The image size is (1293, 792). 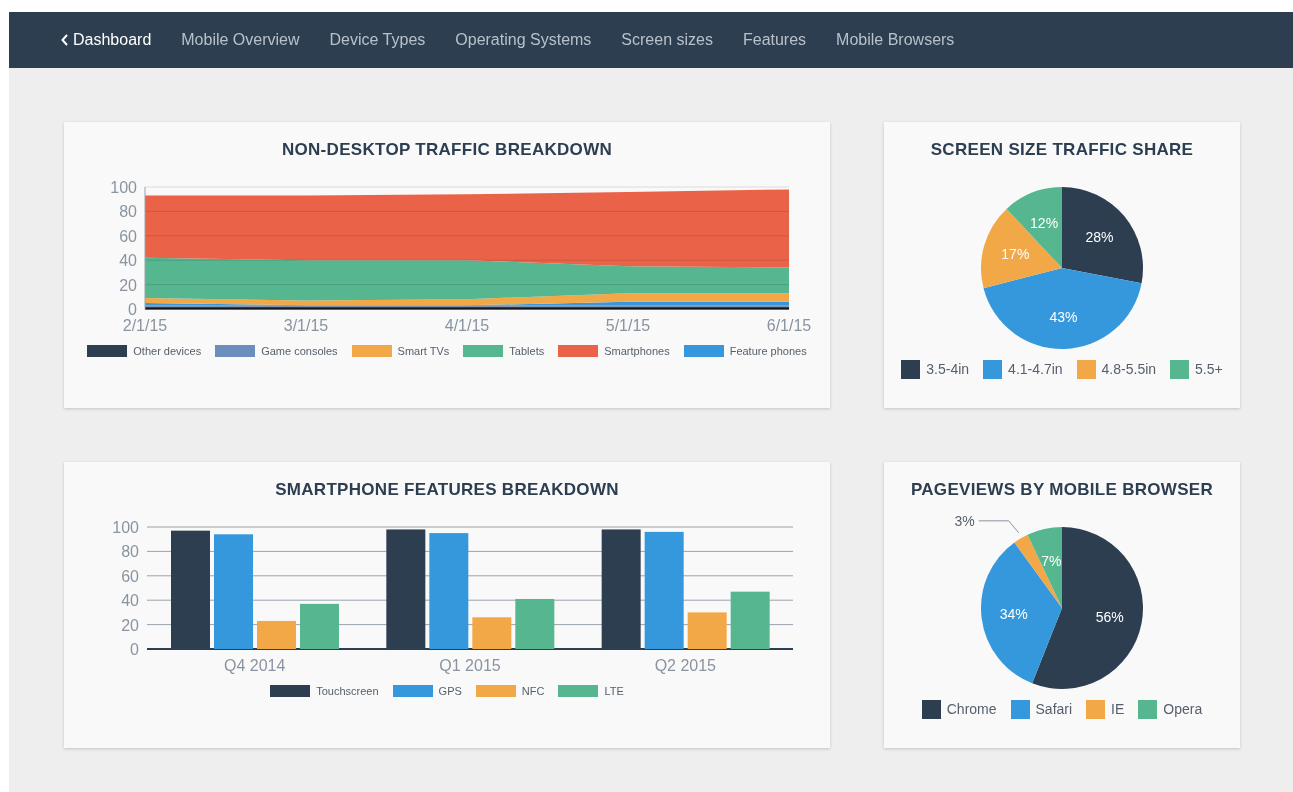 What do you see at coordinates (1062, 490) in the screenshot?
I see `card-title: PAGEVIEWS BY MOBILE BROWSER` at bounding box center [1062, 490].